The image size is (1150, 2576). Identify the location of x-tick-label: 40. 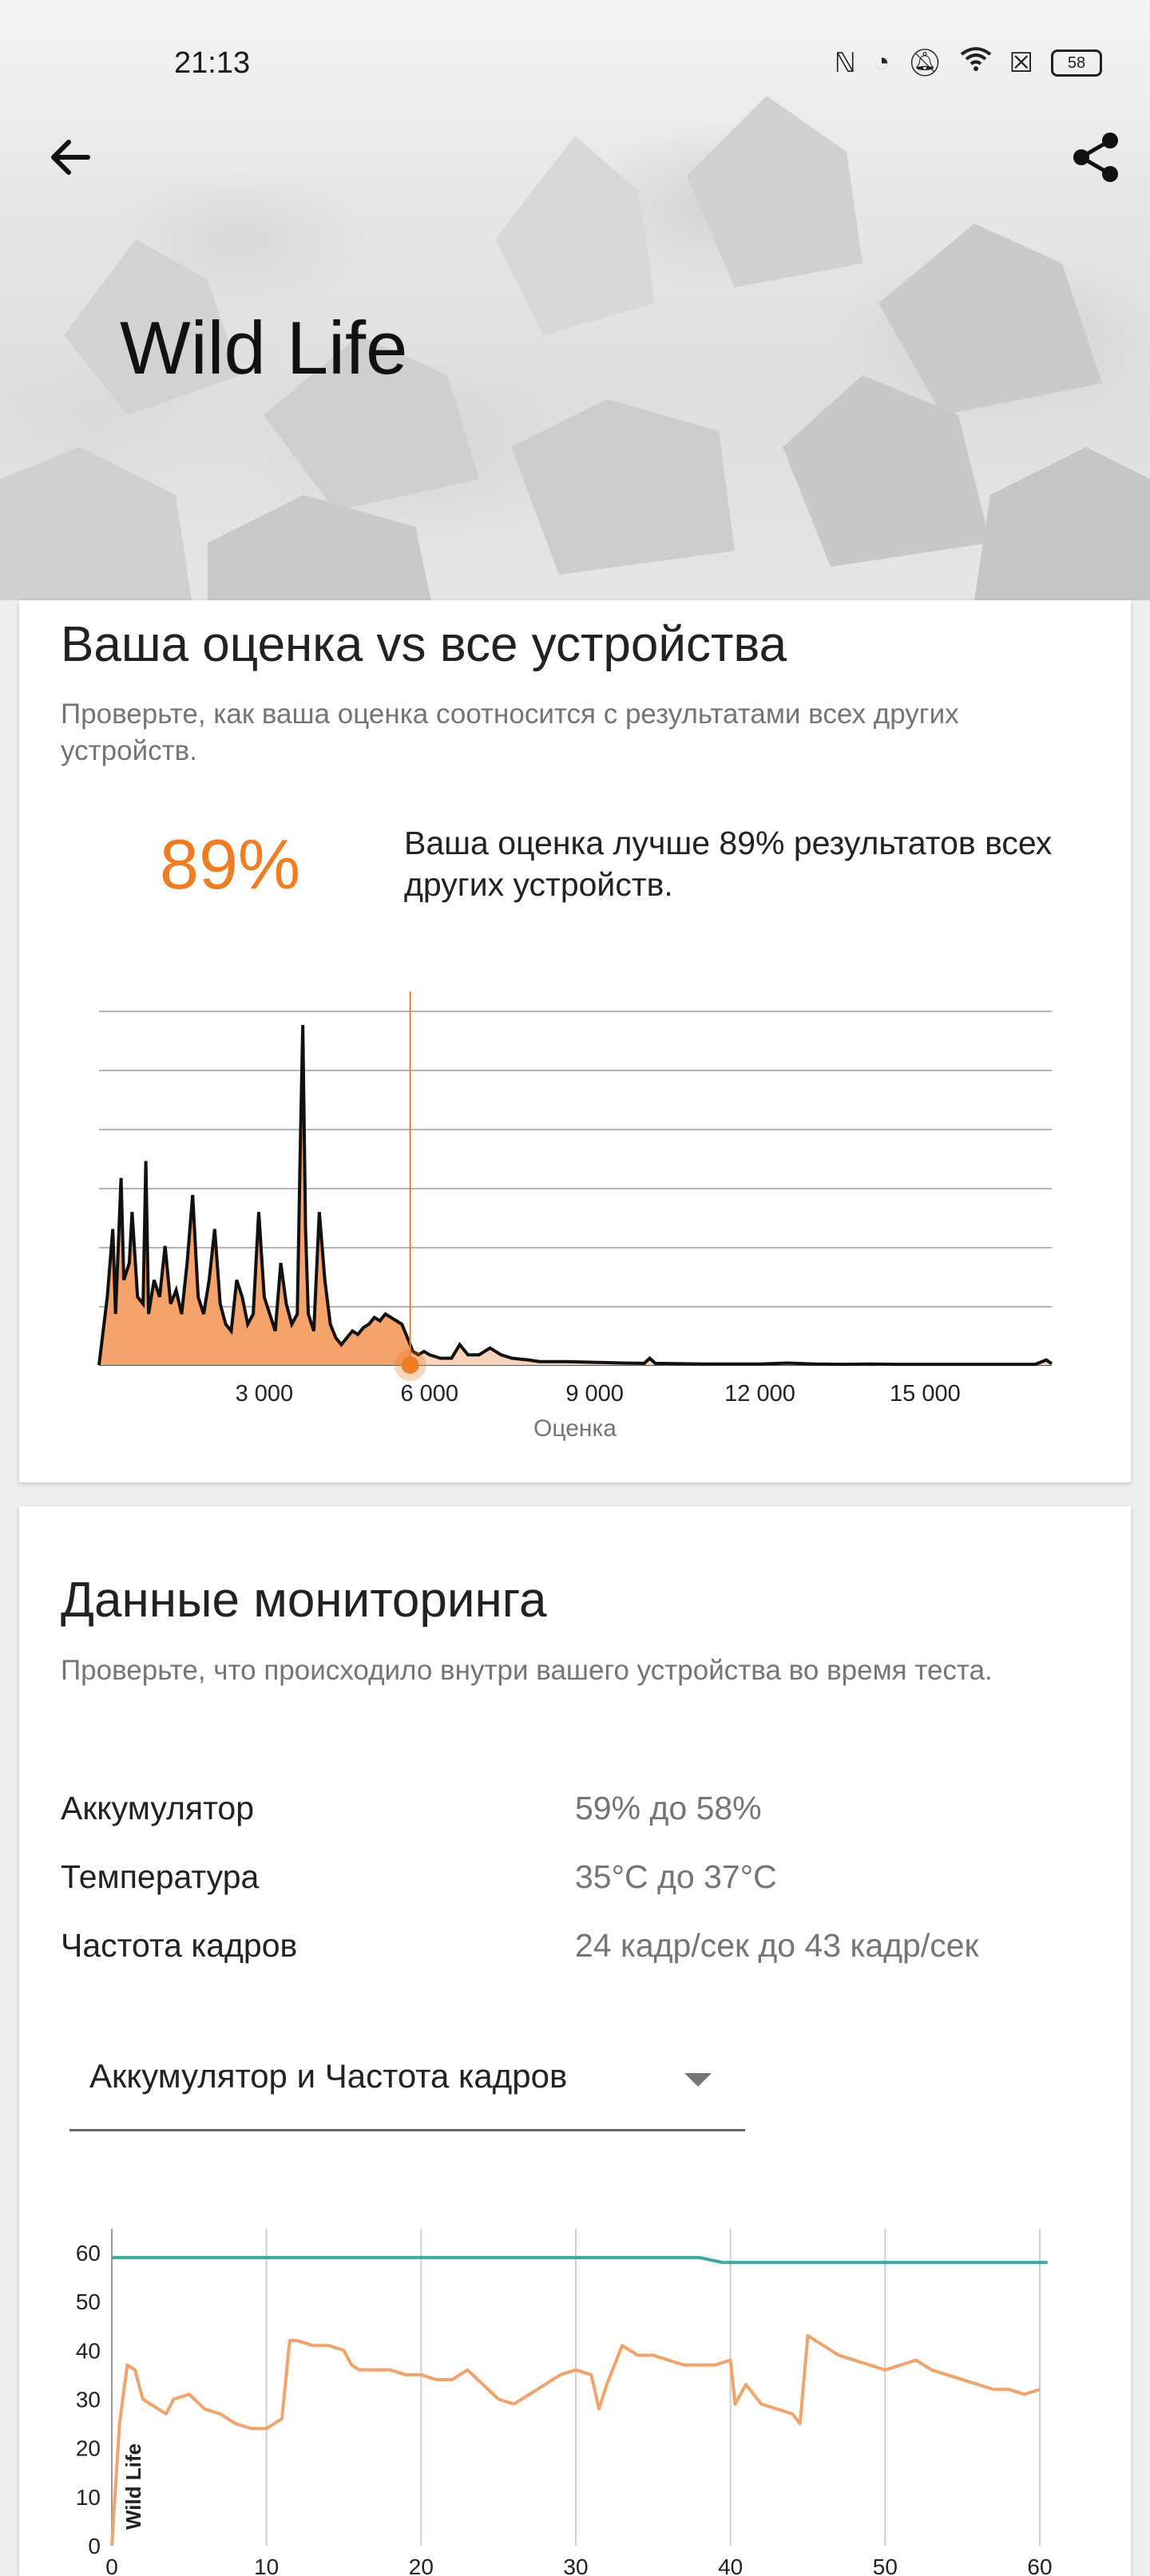
(731, 2565).